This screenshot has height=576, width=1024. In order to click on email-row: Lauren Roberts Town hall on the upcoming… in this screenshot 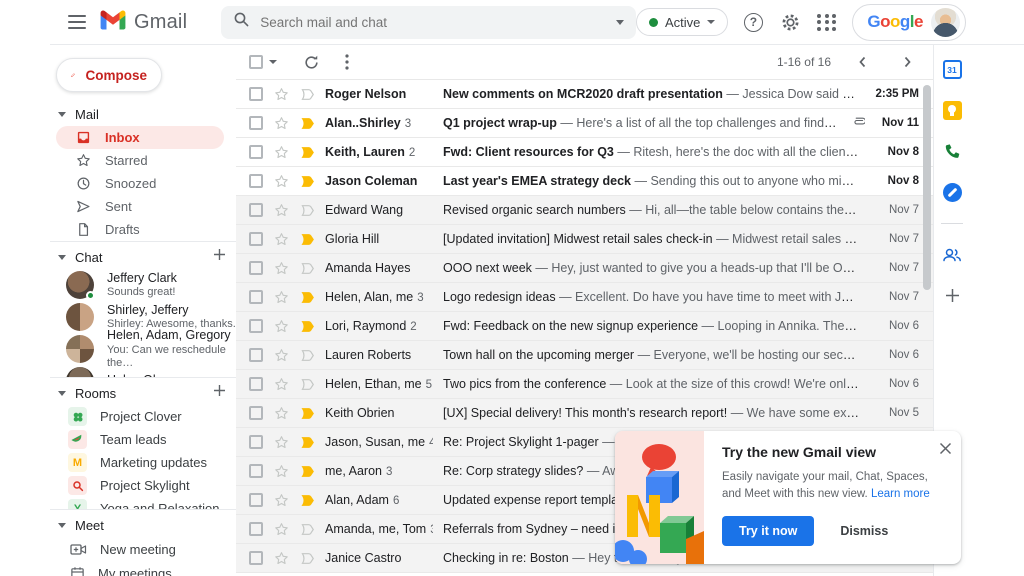, I will do `click(584, 355)`.